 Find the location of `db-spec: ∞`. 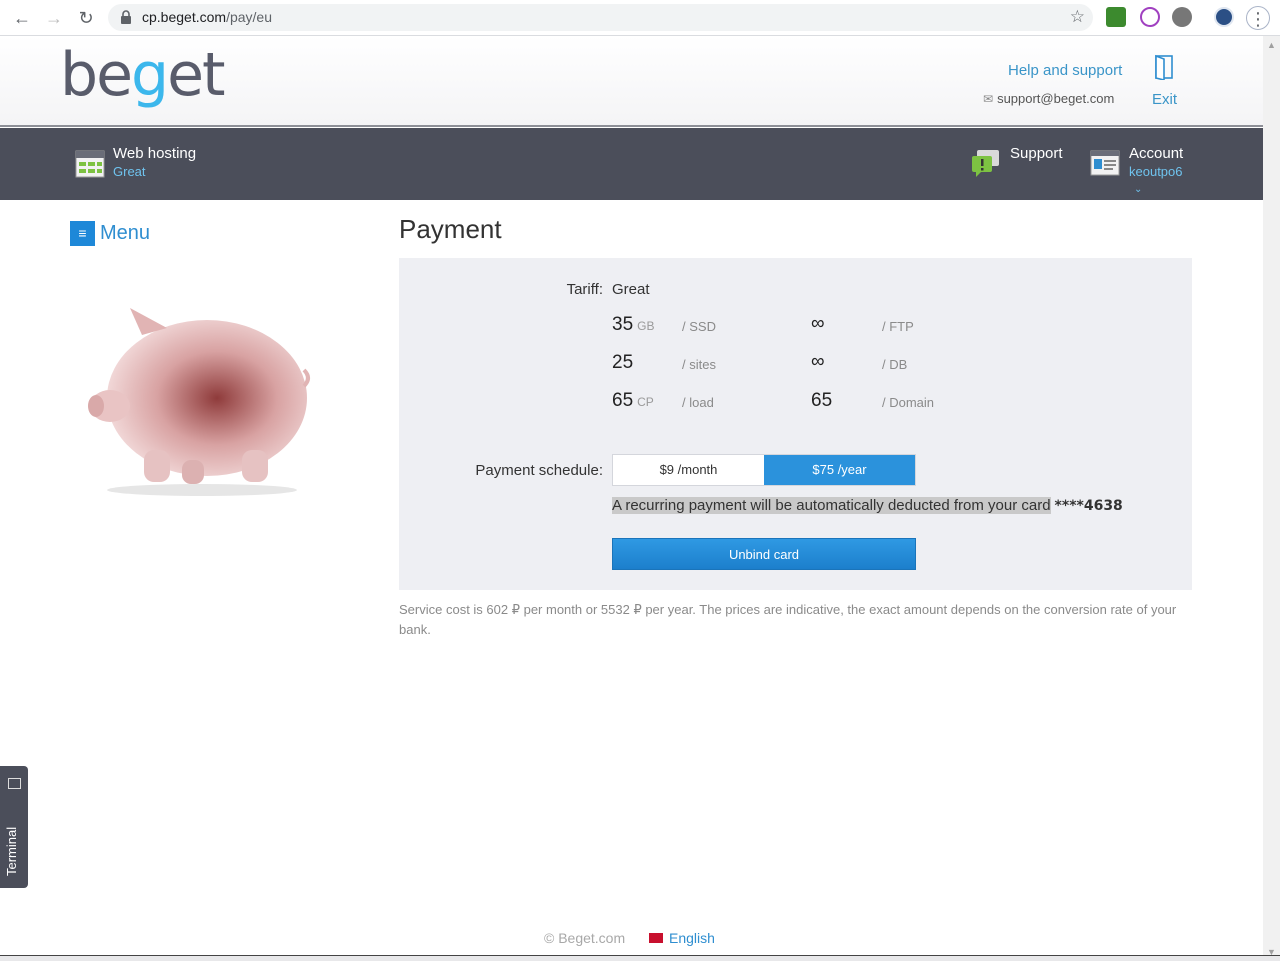

db-spec: ∞ is located at coordinates (818, 361).